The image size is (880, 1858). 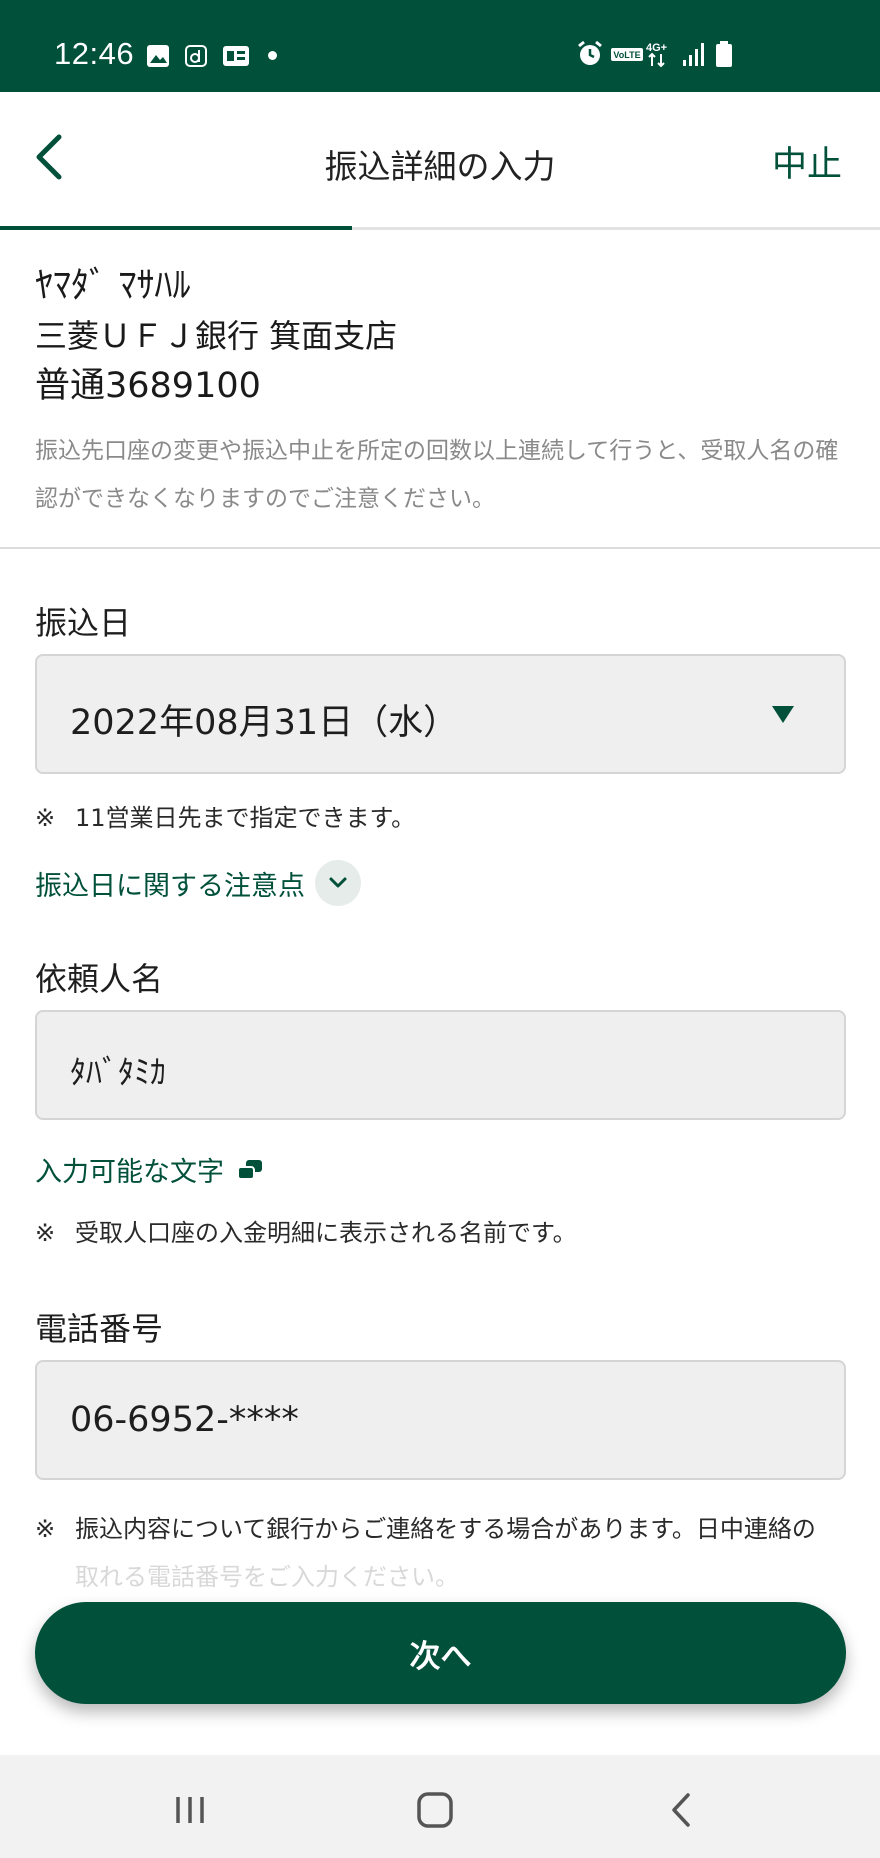 I want to click on next-button: 次へ, so click(x=440, y=1653).